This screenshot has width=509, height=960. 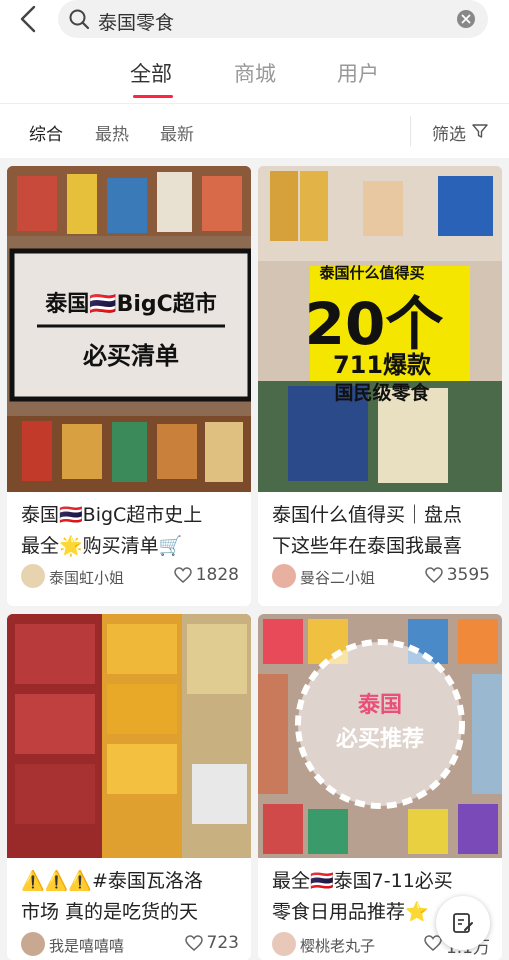 What do you see at coordinates (46, 132) in the screenshot?
I see `sort-comprehensive: 综合` at bounding box center [46, 132].